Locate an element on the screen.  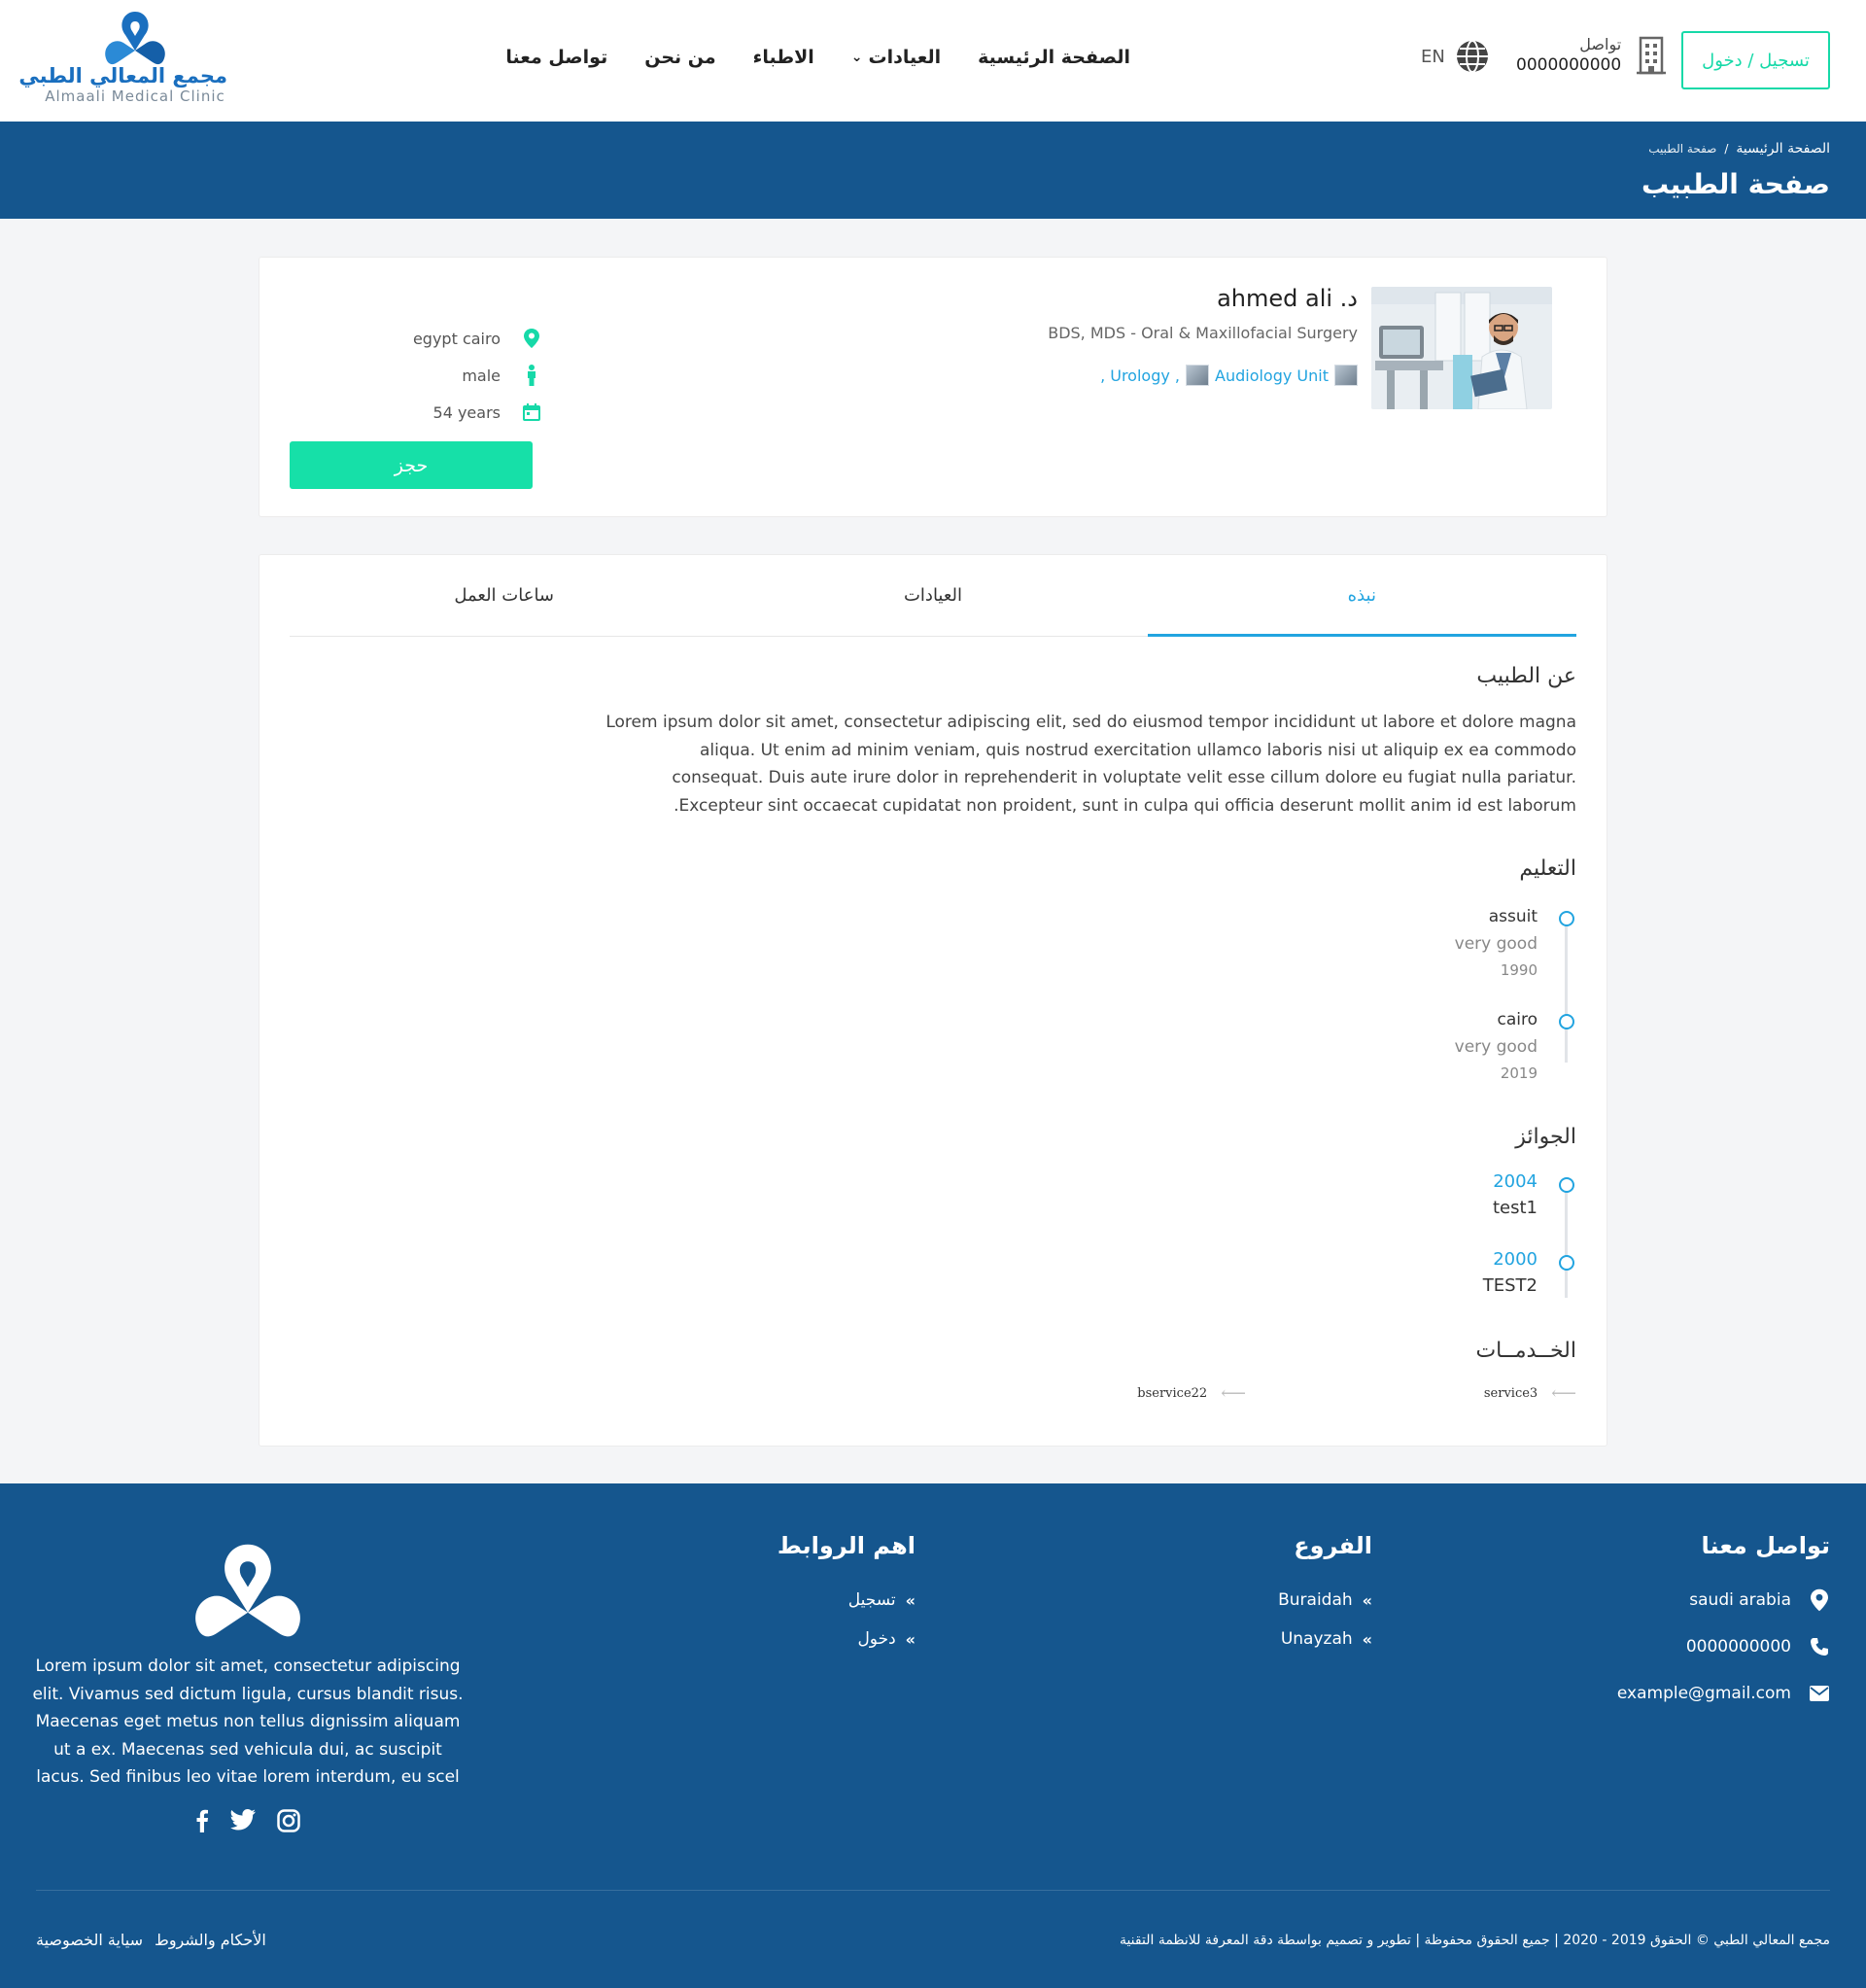
footer-branch-link: » Buraidah is located at coordinates (1325, 1600).